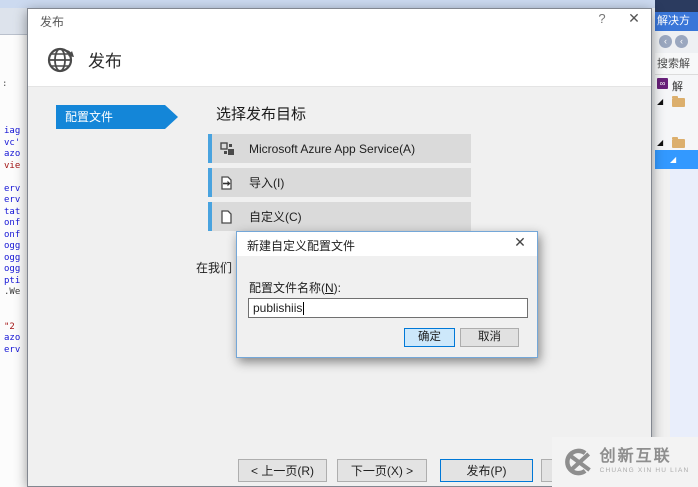 The image size is (698, 487). Describe the element at coordinates (332, 148) in the screenshot. I see `target-label: Microsoft Azure App Service(A)` at that location.